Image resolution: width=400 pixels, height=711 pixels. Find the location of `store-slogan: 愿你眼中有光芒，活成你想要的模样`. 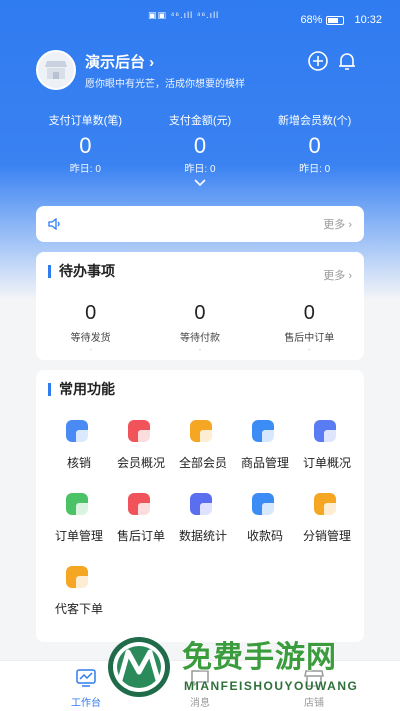

store-slogan: 愿你眼中有光芒，活成你想要的模样 is located at coordinates (165, 84).